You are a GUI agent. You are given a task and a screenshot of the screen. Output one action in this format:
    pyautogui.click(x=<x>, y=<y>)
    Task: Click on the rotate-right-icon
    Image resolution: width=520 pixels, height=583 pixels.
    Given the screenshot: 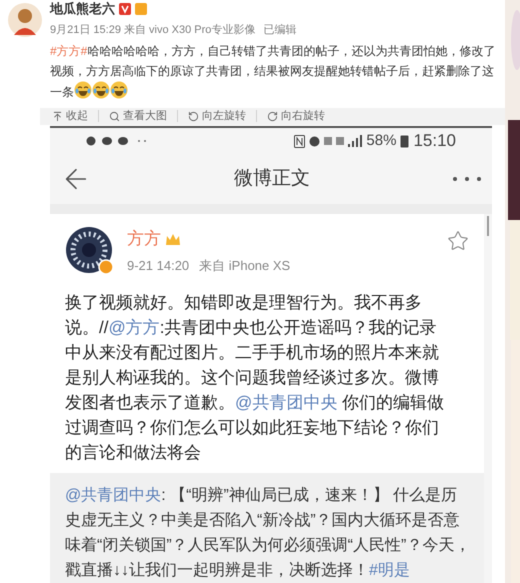 What is the action you would take?
    pyautogui.click(x=272, y=116)
    